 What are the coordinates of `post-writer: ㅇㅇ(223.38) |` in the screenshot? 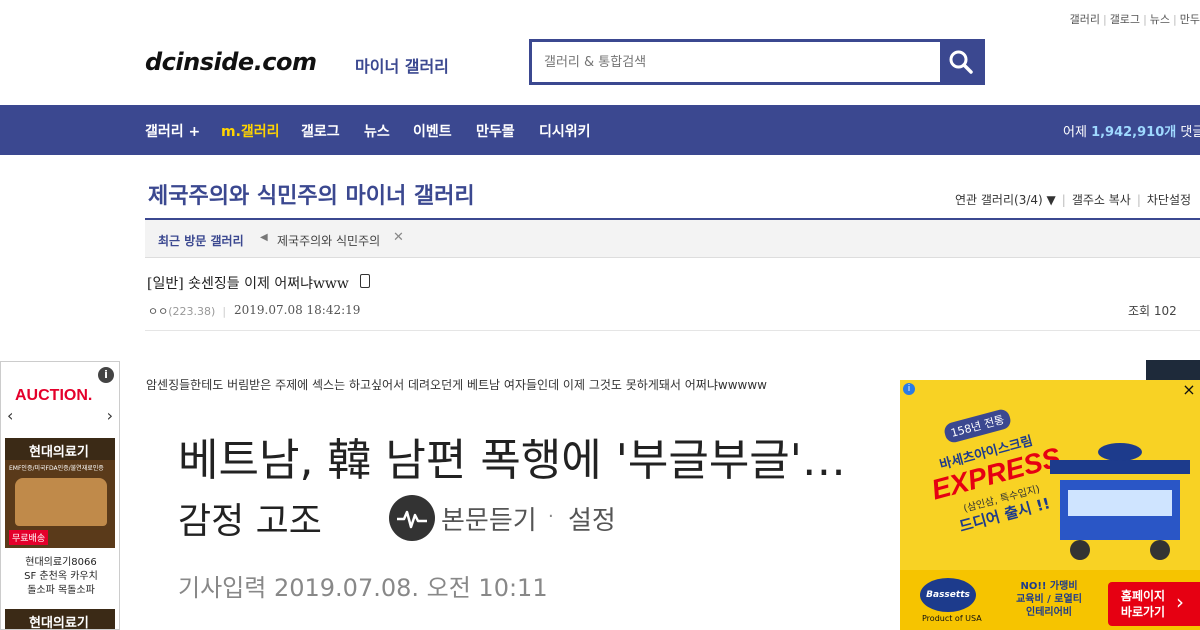 It's located at (190, 311).